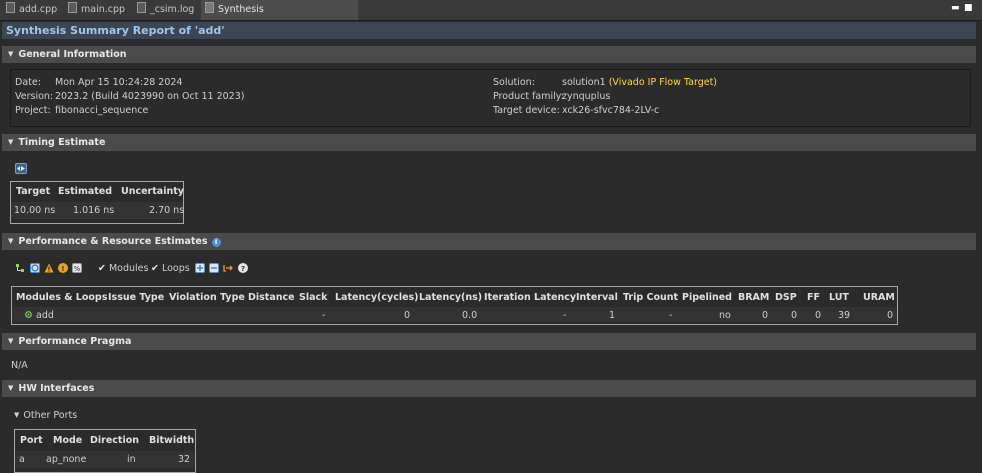  I want to click on schedule-viewer-icon, so click(35, 268).